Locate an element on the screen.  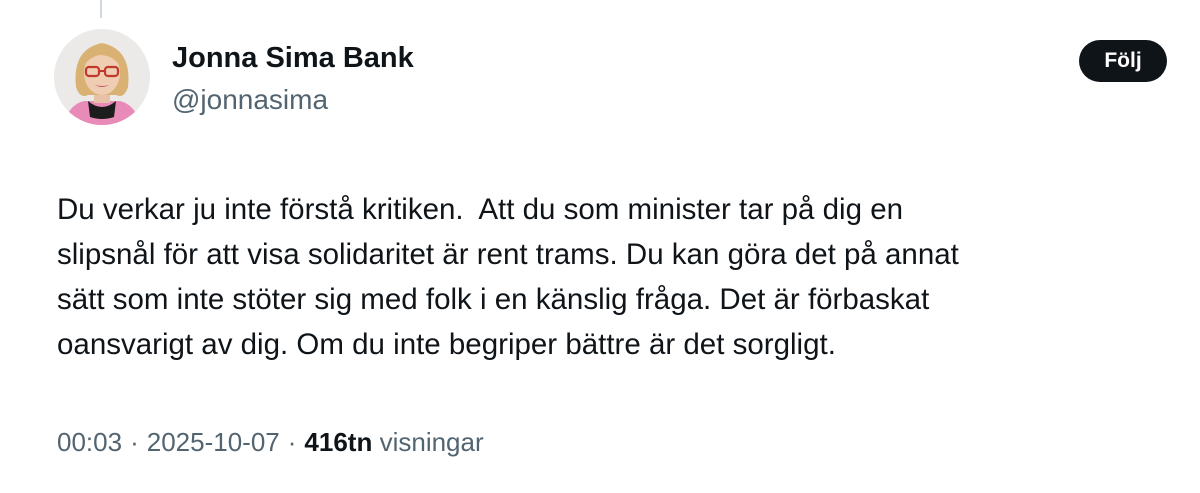
views-label: visningar is located at coordinates (431, 442).